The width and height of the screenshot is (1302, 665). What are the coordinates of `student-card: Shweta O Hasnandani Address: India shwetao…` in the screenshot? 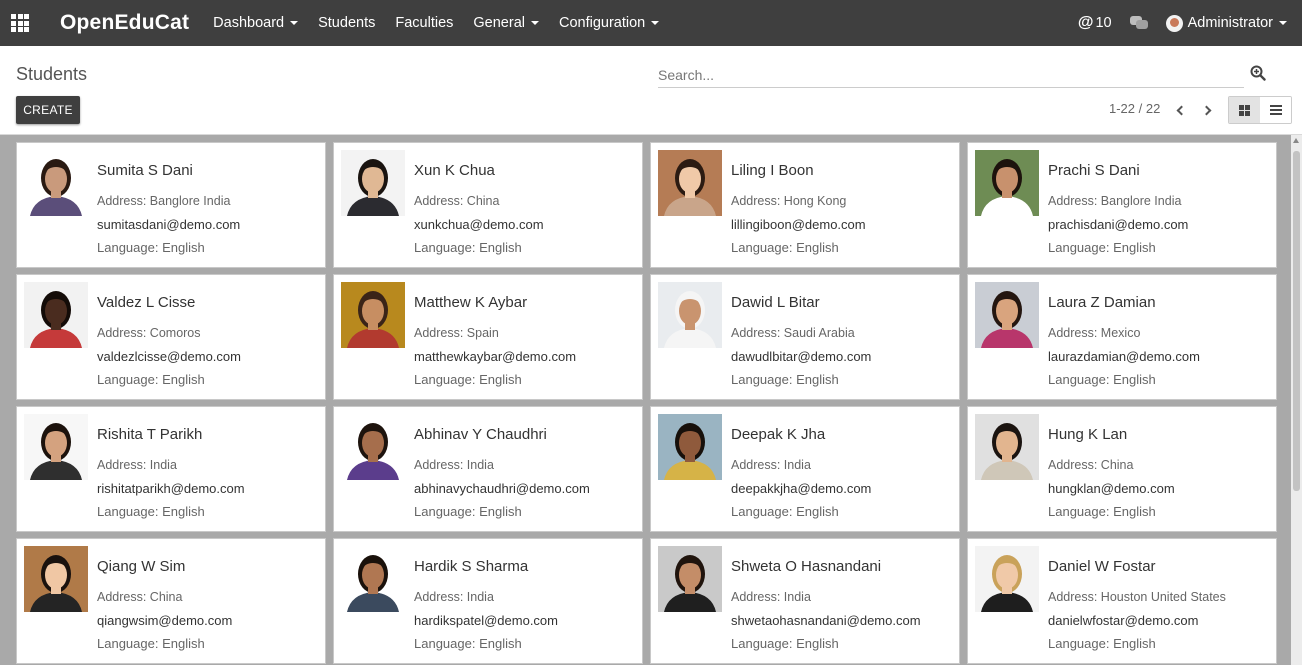 It's located at (805, 601).